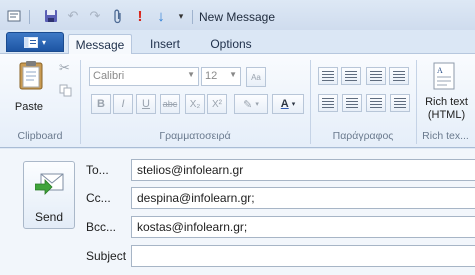 The height and width of the screenshot is (275, 475). What do you see at coordinates (144, 76) in the screenshot?
I see `font-family-select: Calibri ▼` at bounding box center [144, 76].